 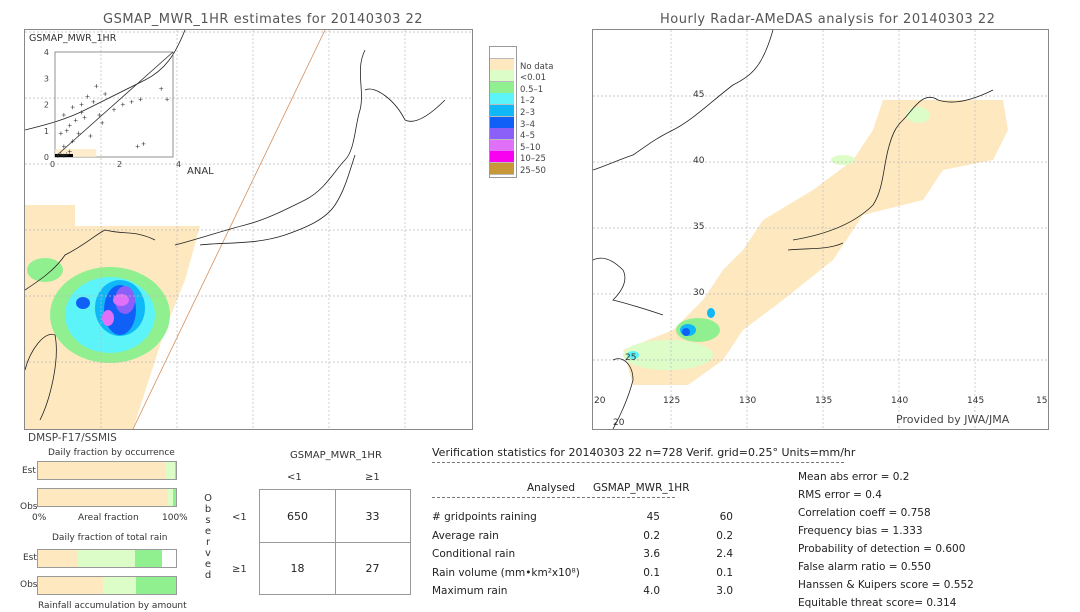 What do you see at coordinates (953, 419) in the screenshot?
I see `data-credit: Provided by JWA/JMA` at bounding box center [953, 419].